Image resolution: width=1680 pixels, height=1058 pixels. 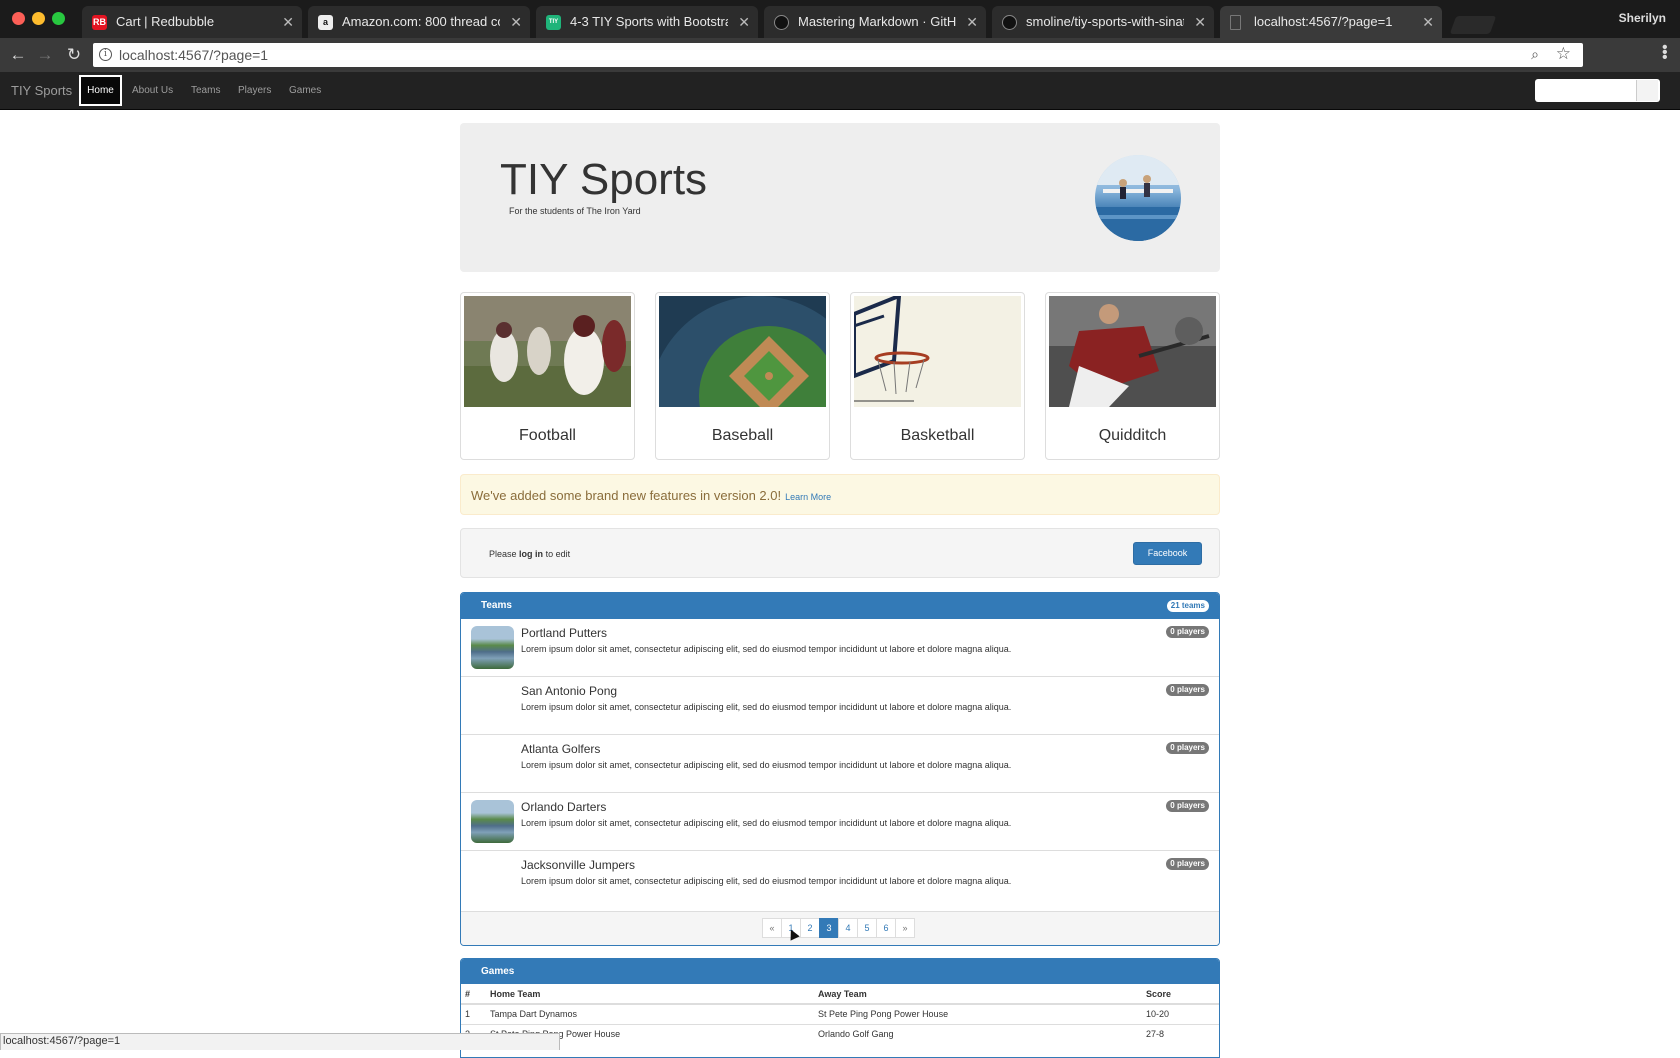 I want to click on team-name: Atlanta Golfers, so click(x=560, y=749).